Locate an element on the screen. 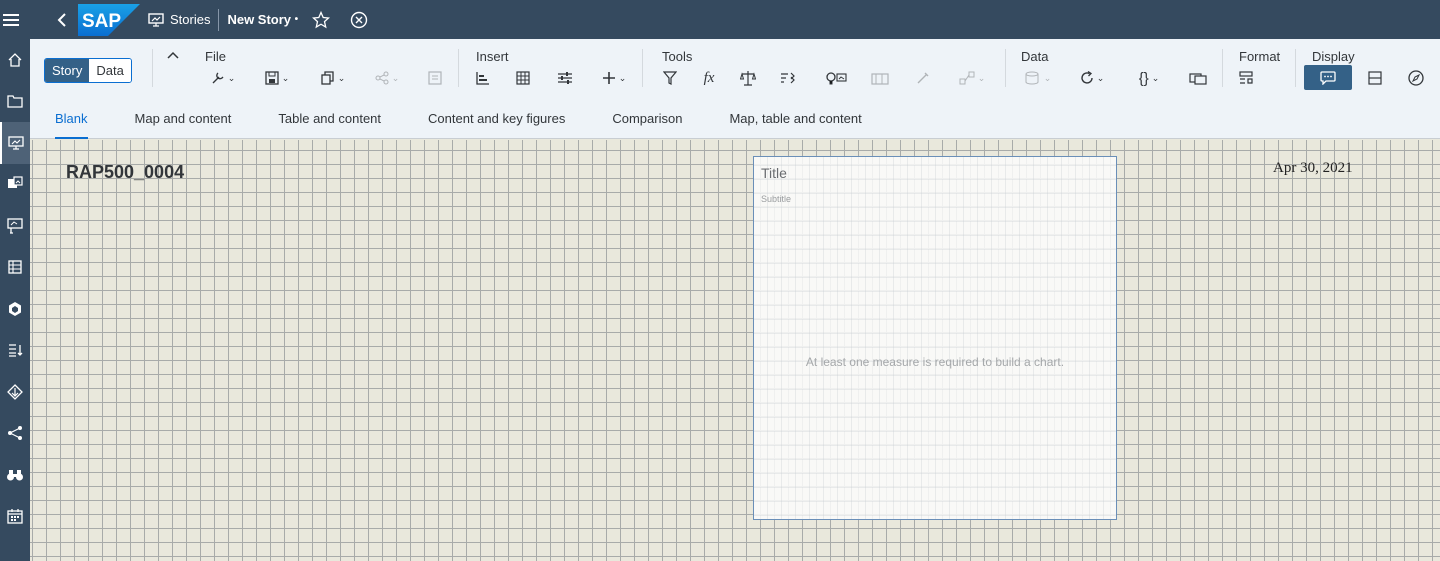 The image size is (1440, 561). data-mode-button: Data is located at coordinates (110, 70).